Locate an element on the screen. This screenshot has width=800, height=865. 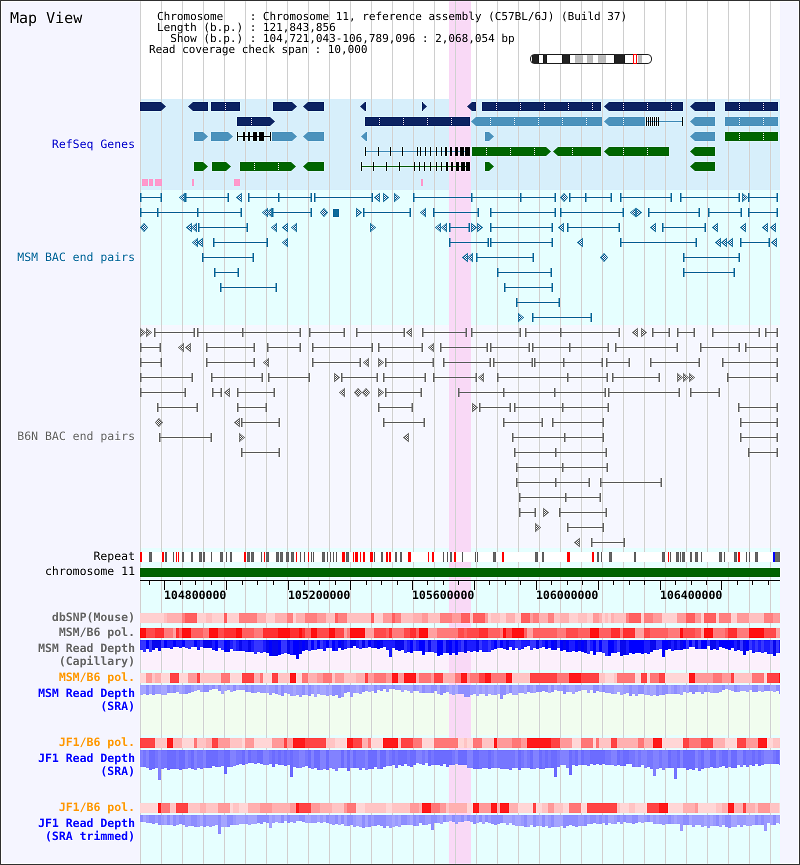
info-label: Show (b.p.) is located at coordinates (207, 38).